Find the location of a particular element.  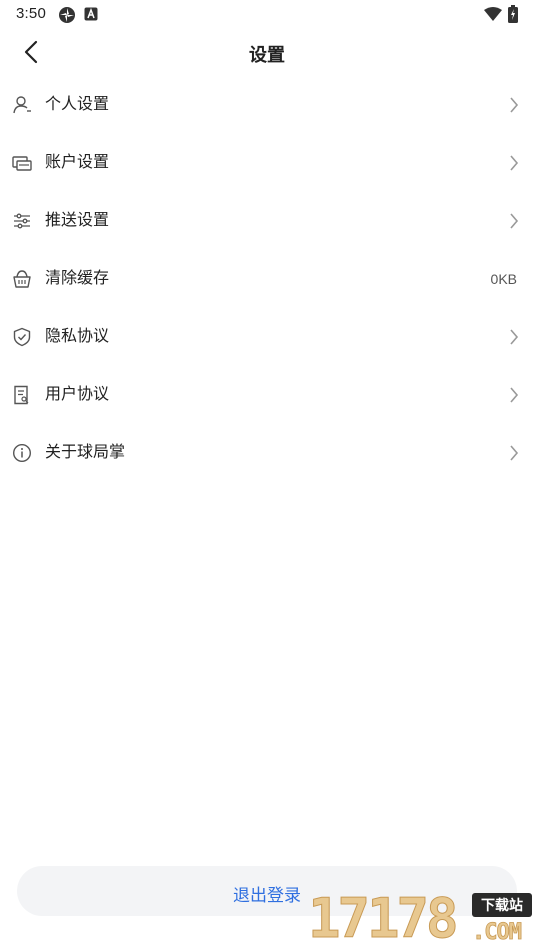

menu-item-account-settings: 账户设置 is located at coordinates (267, 163).